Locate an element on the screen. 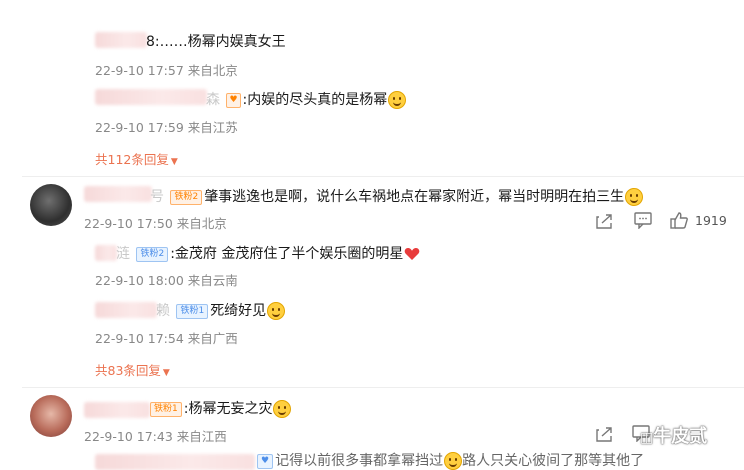 The image size is (744, 470). reply-text: :内娱的尽头真的是杨幂 is located at coordinates (315, 100).